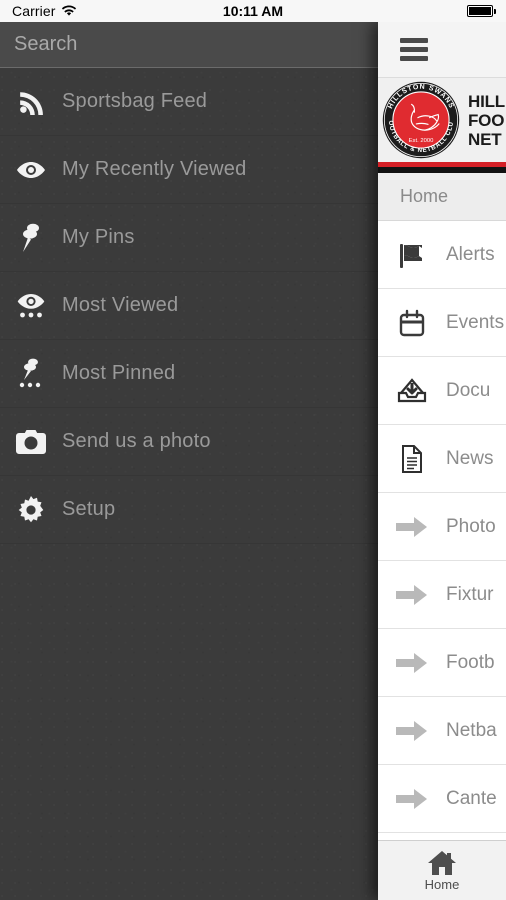 The width and height of the screenshot is (506, 900). I want to click on list-item-news: News, so click(442, 459).